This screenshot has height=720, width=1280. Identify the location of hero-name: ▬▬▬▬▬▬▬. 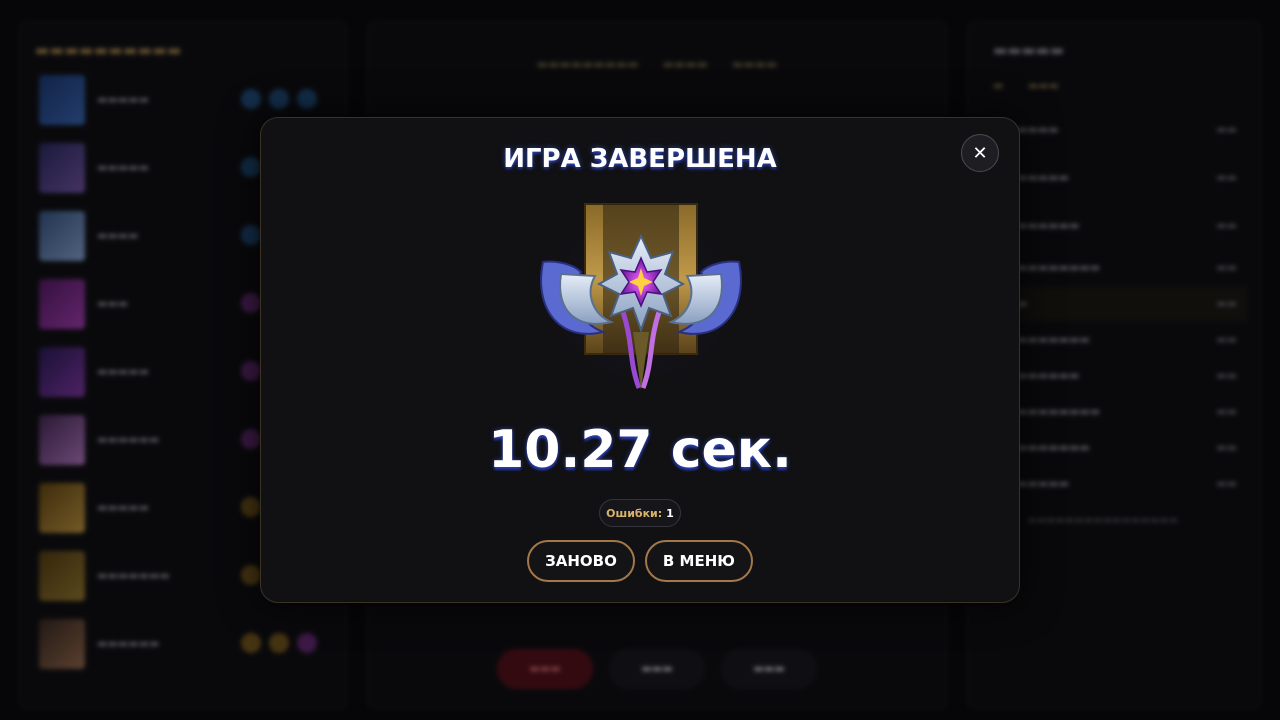
(133, 575).